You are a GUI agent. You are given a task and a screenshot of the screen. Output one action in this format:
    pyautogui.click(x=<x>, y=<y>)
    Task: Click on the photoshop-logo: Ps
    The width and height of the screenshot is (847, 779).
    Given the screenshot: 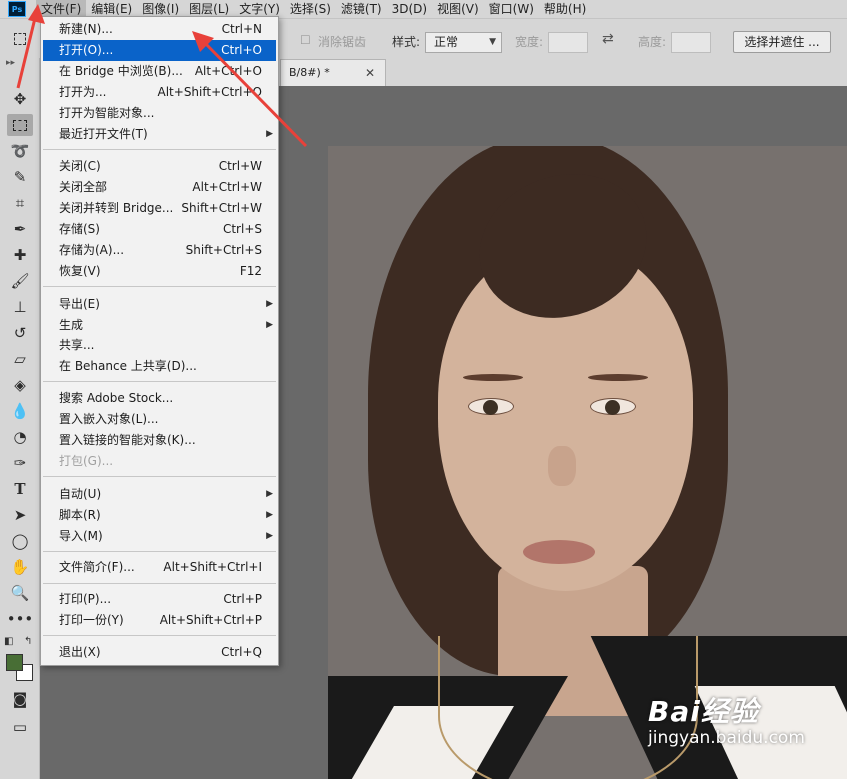 What is the action you would take?
    pyautogui.click(x=17, y=9)
    